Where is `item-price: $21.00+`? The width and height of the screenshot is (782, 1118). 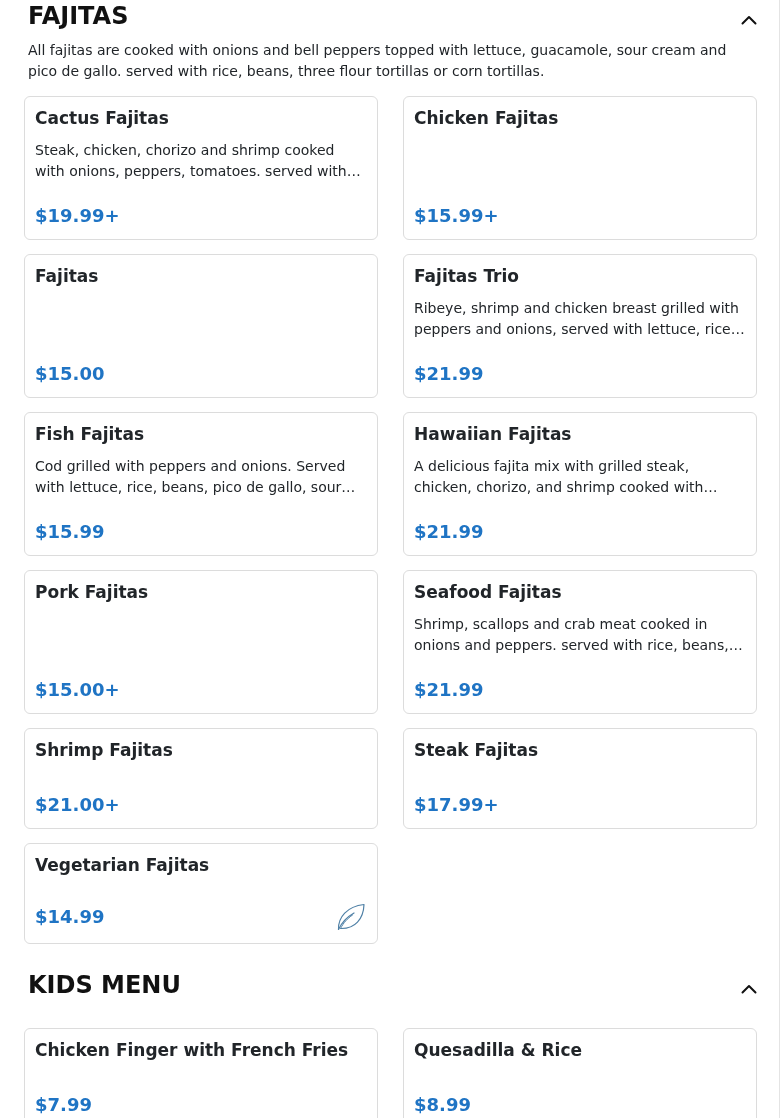 item-price: $21.00+ is located at coordinates (77, 804).